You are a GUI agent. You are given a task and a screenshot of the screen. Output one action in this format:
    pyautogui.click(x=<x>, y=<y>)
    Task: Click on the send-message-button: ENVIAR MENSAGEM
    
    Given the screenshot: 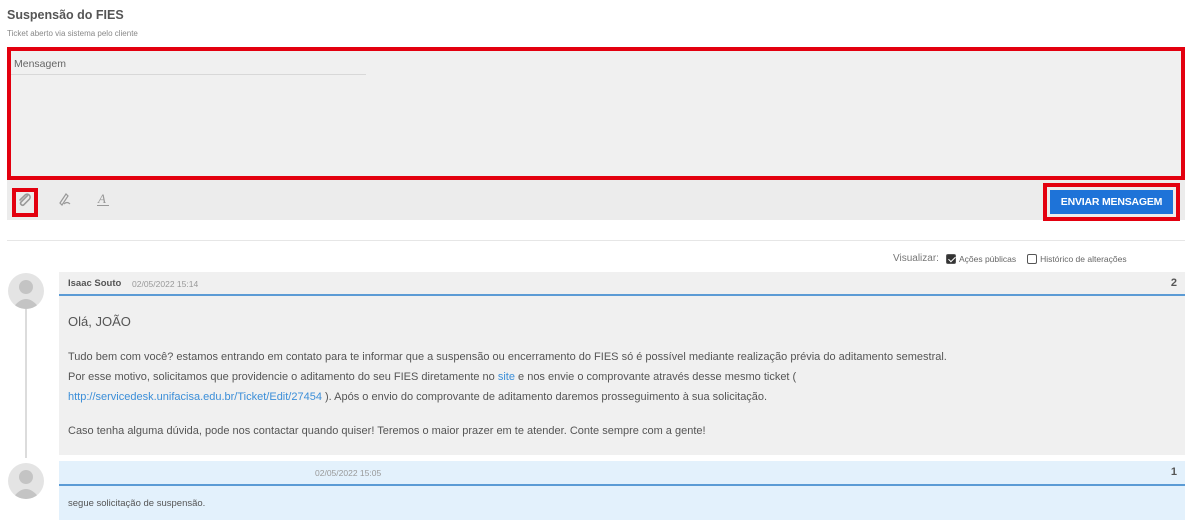 What is the action you would take?
    pyautogui.click(x=1111, y=202)
    